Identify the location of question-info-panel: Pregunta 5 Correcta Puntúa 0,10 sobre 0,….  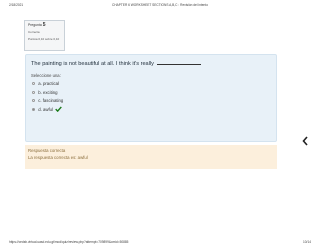
(44, 35).